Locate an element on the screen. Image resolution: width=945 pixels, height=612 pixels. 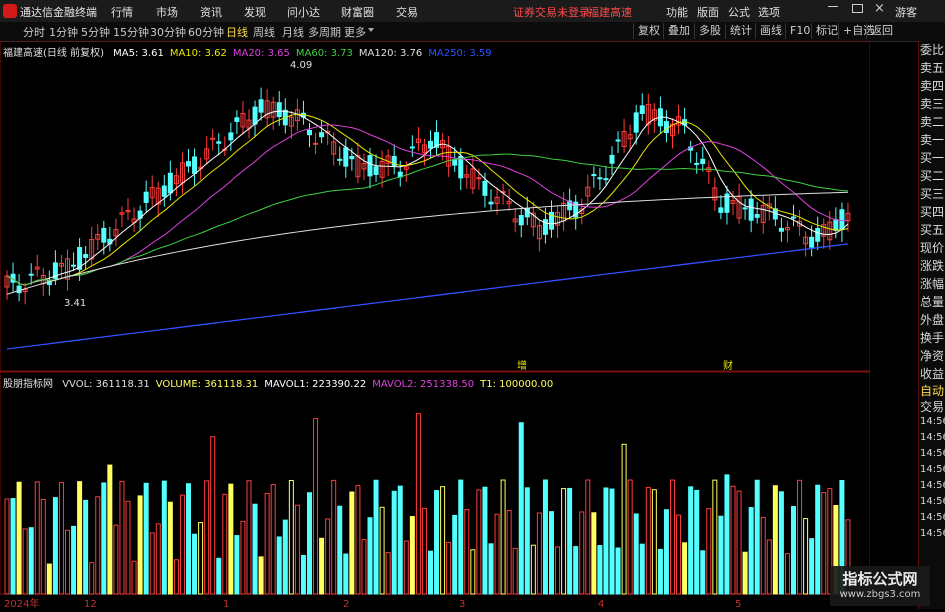
maximize-icon is located at coordinates (857, 8).